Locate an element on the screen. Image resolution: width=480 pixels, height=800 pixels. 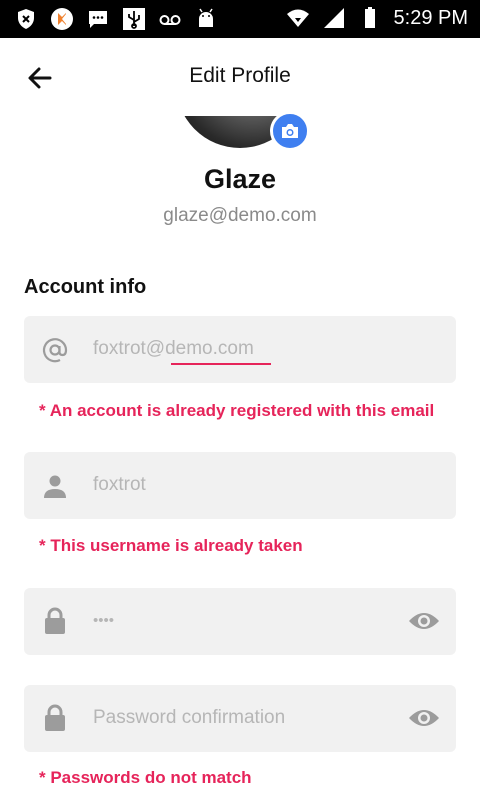
usb-icon is located at coordinates (134, 19).